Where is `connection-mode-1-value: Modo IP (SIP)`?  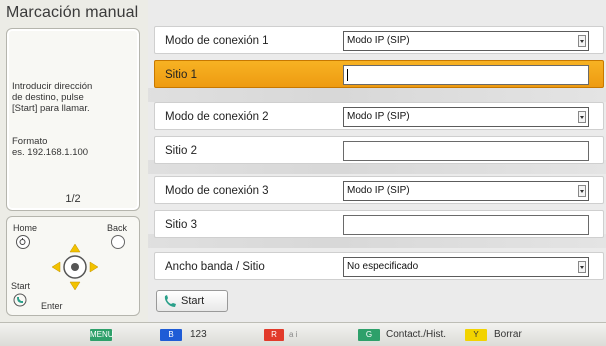
connection-mode-1-value: Modo IP (SIP) is located at coordinates (378, 40).